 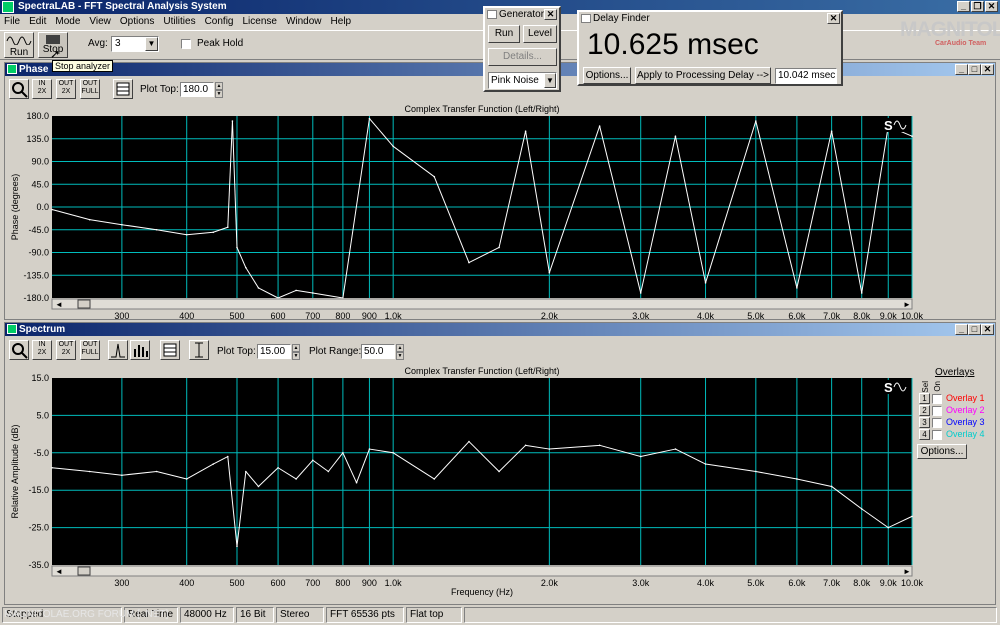 What do you see at coordinates (8, 7) in the screenshot?
I see `app-icon` at bounding box center [8, 7].